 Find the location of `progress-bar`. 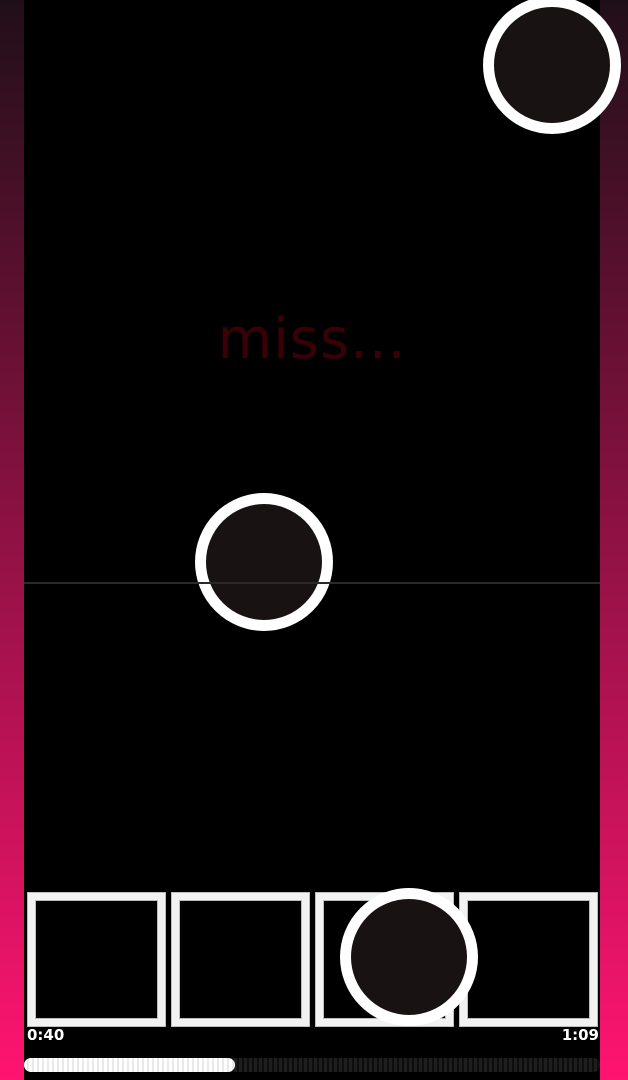

progress-bar is located at coordinates (312, 1065).